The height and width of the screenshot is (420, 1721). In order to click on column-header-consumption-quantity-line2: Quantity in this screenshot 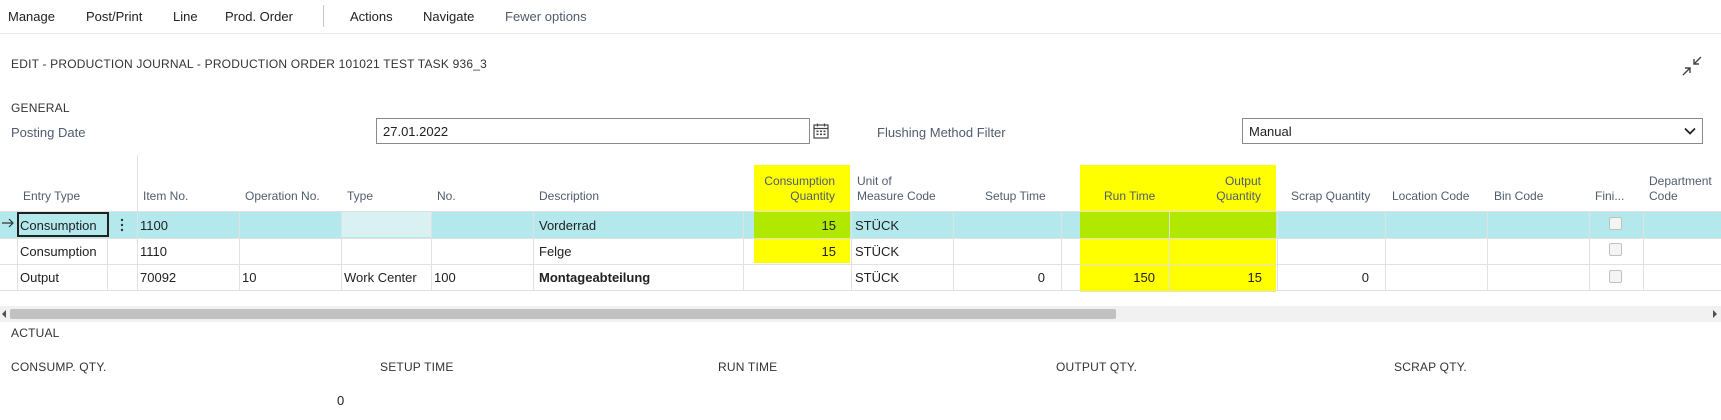, I will do `click(812, 196)`.